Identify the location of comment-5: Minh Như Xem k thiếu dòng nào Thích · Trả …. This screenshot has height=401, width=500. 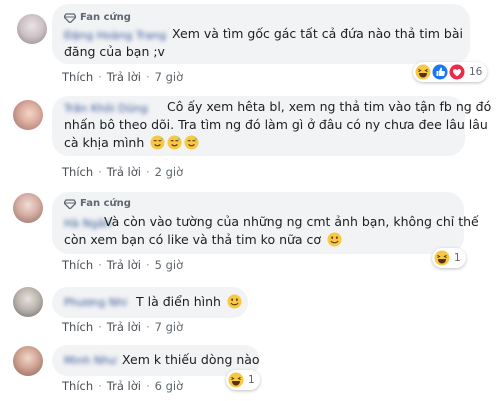
(250, 371).